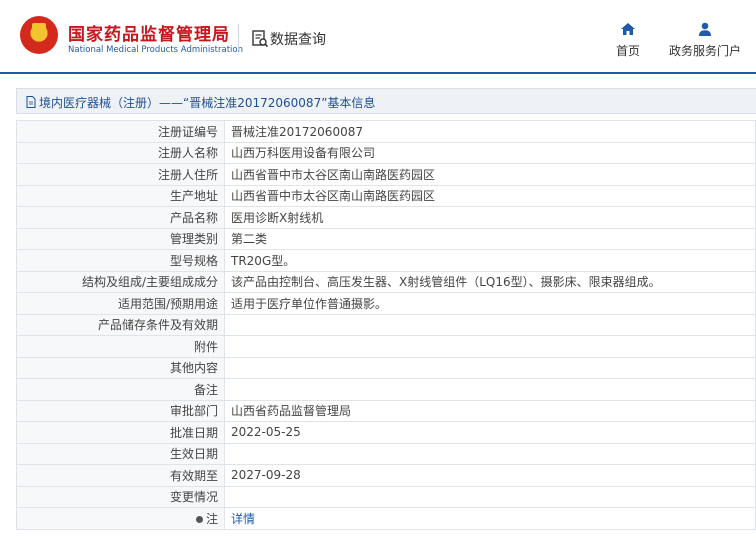 This screenshot has height=540, width=756. I want to click on user-icon, so click(705, 29).